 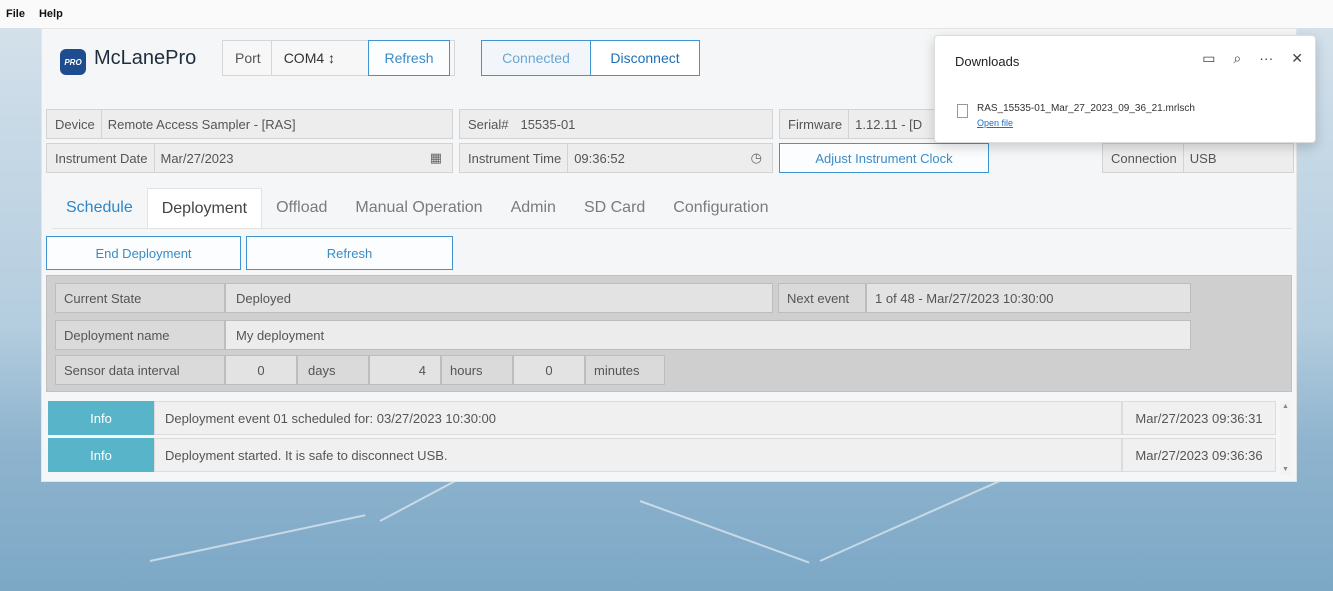 I want to click on serial-value: 15535-01, so click(x=548, y=124).